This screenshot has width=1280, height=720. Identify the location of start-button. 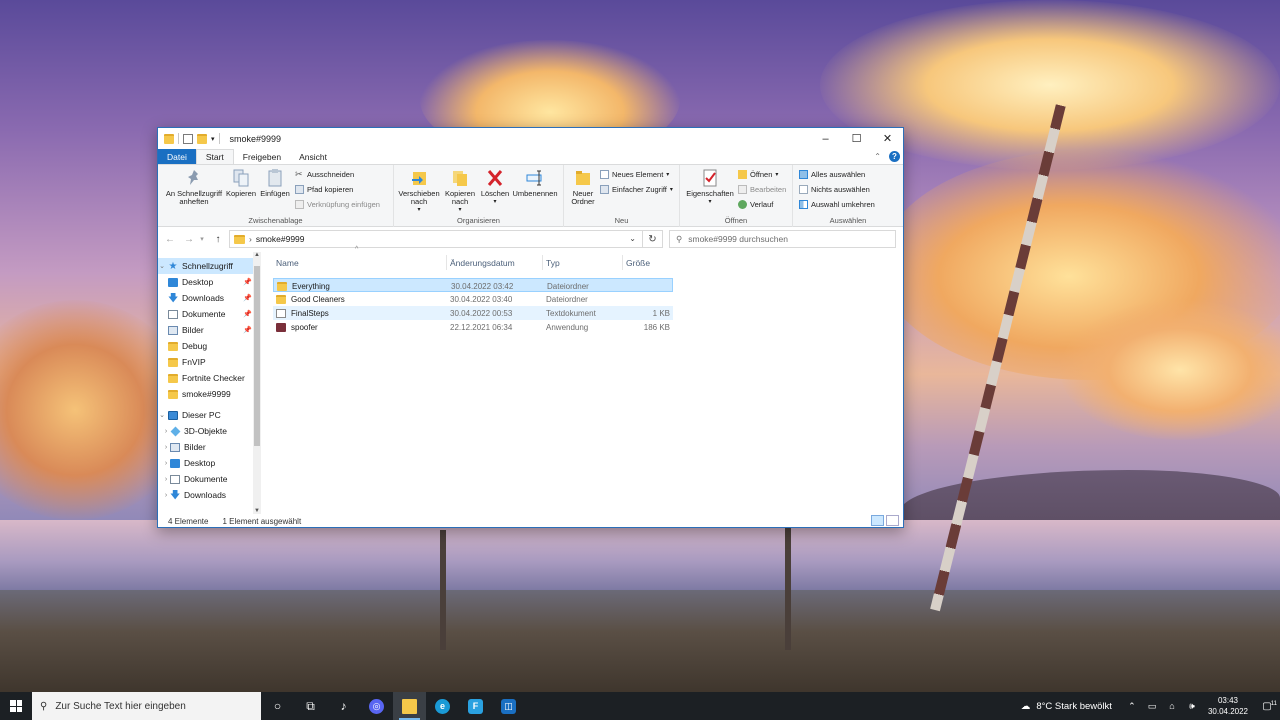
(16, 706).